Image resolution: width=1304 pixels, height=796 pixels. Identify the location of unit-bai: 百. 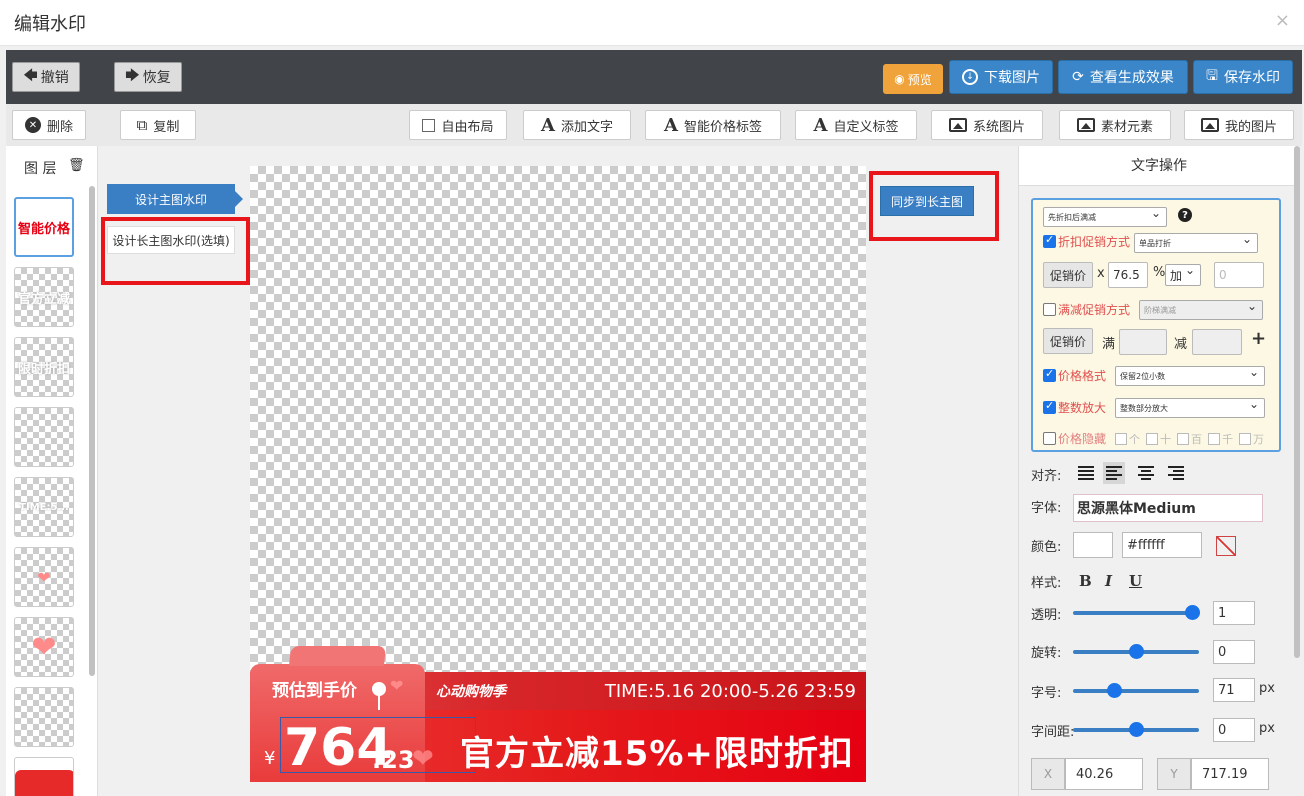
(1189, 439).